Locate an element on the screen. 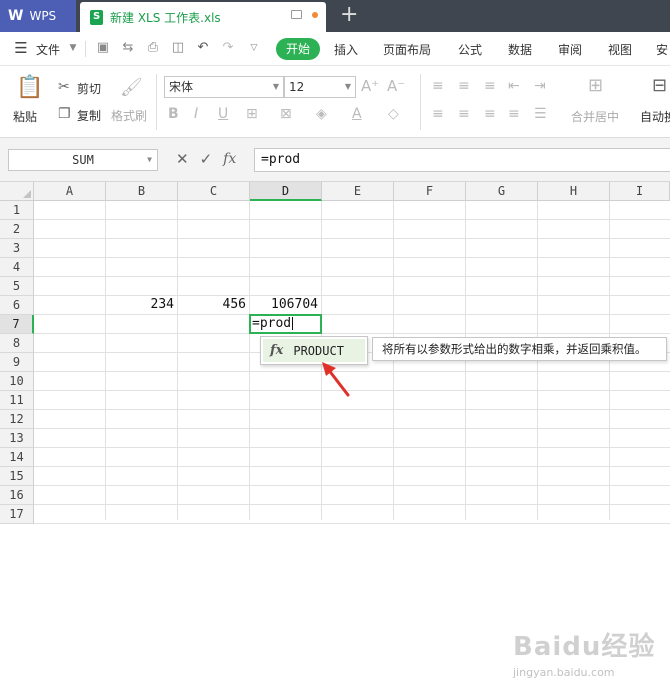 The height and width of the screenshot is (686, 670). align-left-icon: ≡ is located at coordinates (438, 114).